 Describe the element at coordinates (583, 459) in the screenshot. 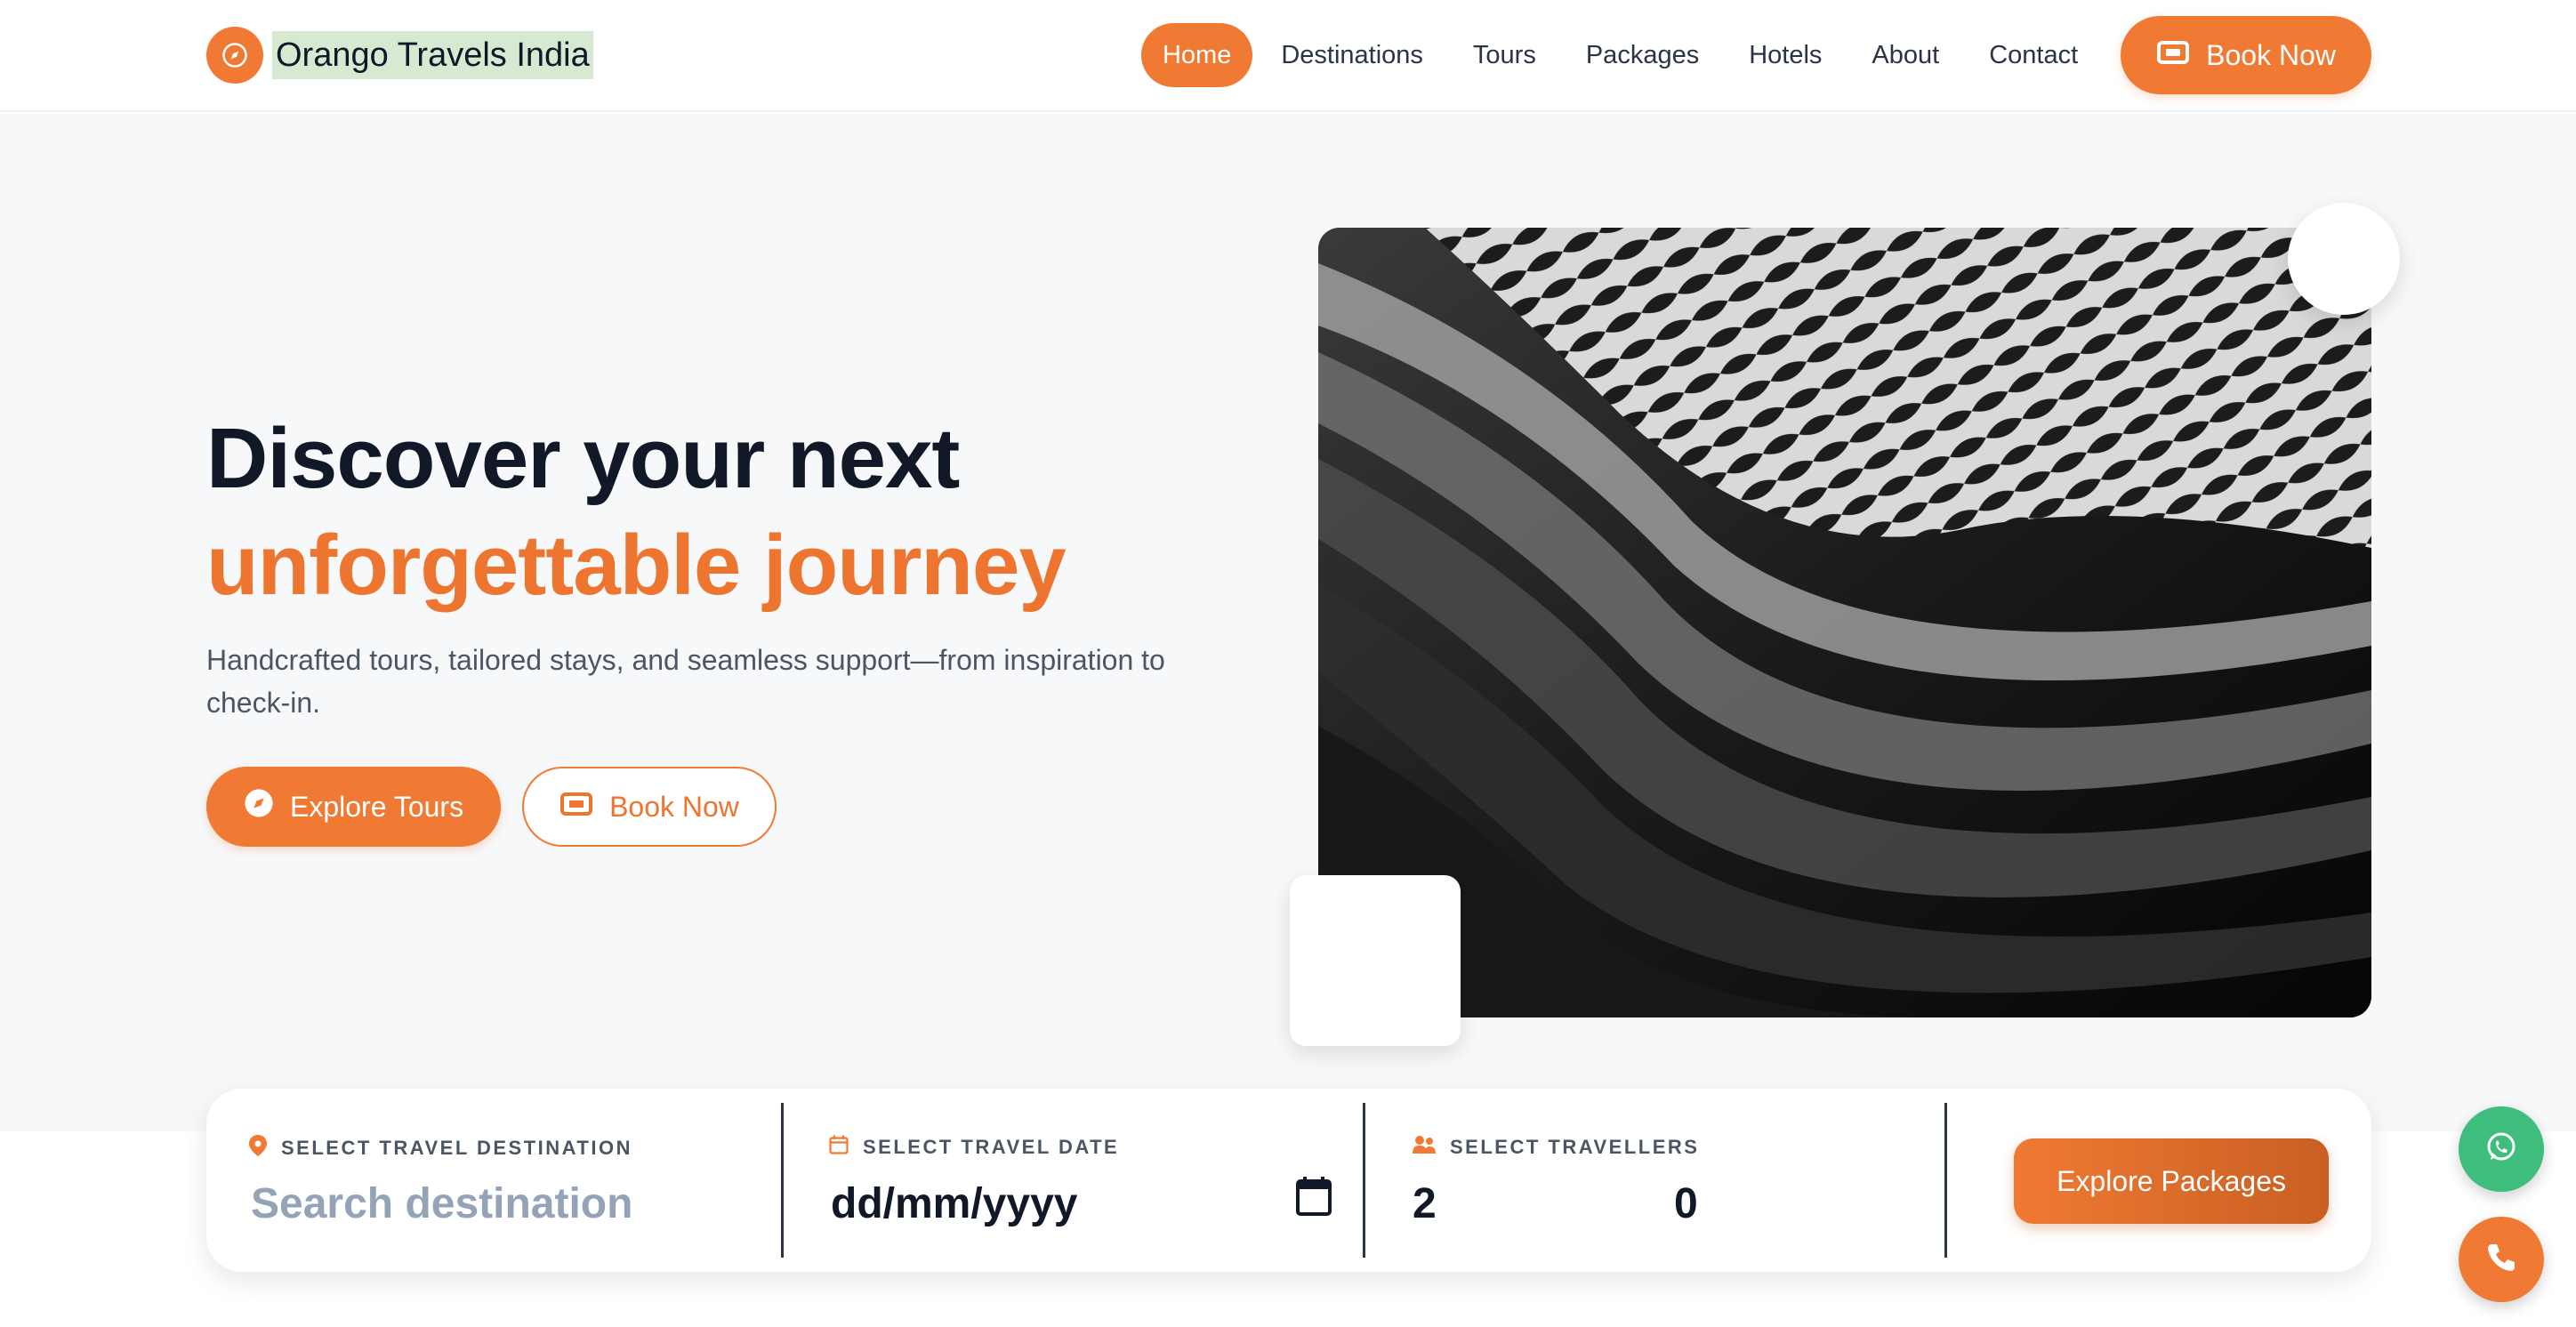

I see `hero-title-line1: Discover your next` at that location.